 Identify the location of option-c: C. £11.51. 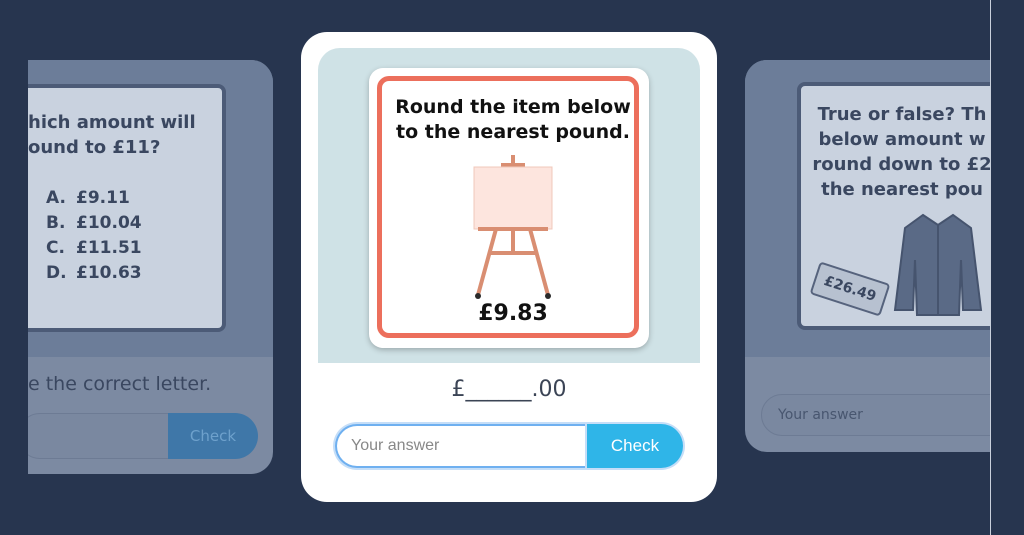
(94, 248).